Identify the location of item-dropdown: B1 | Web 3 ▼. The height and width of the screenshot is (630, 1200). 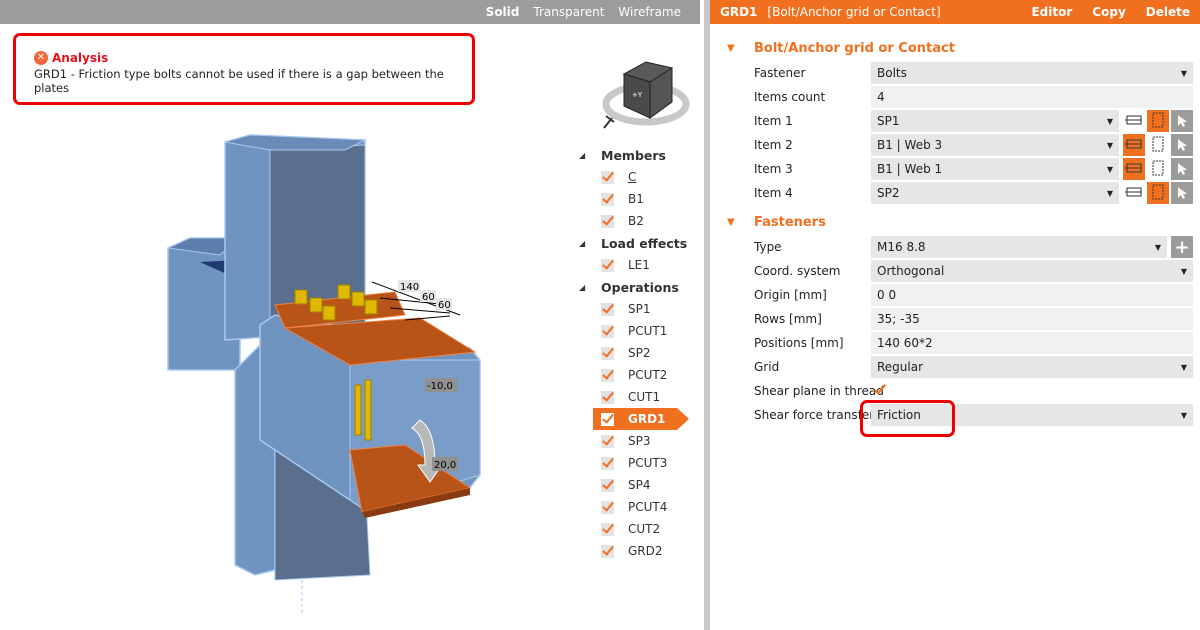
(995, 145).